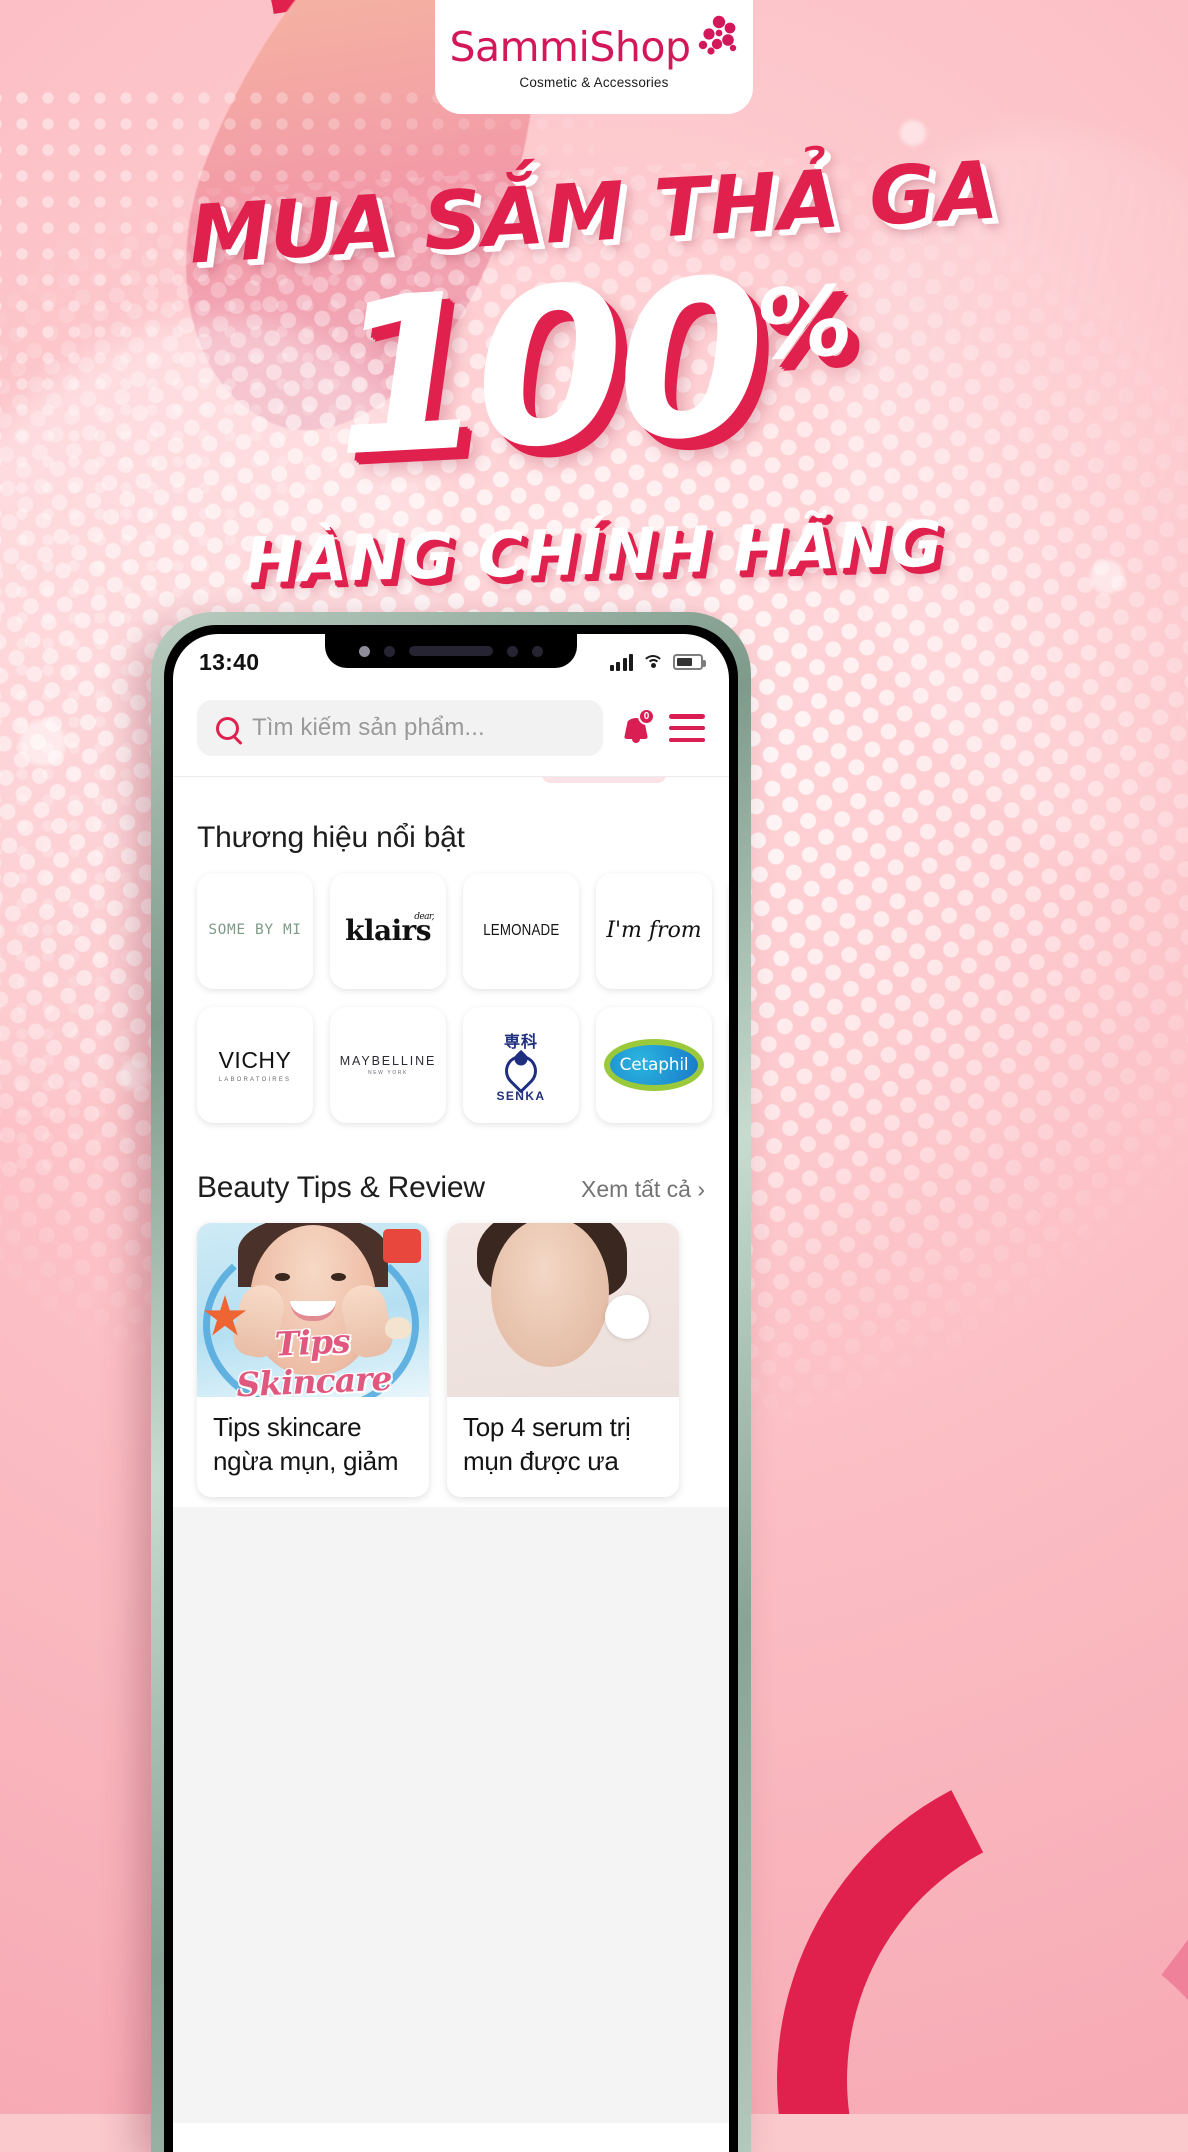 This screenshot has height=2152, width=1188. What do you see at coordinates (255, 1060) in the screenshot?
I see `brand-label: VICHY` at bounding box center [255, 1060].